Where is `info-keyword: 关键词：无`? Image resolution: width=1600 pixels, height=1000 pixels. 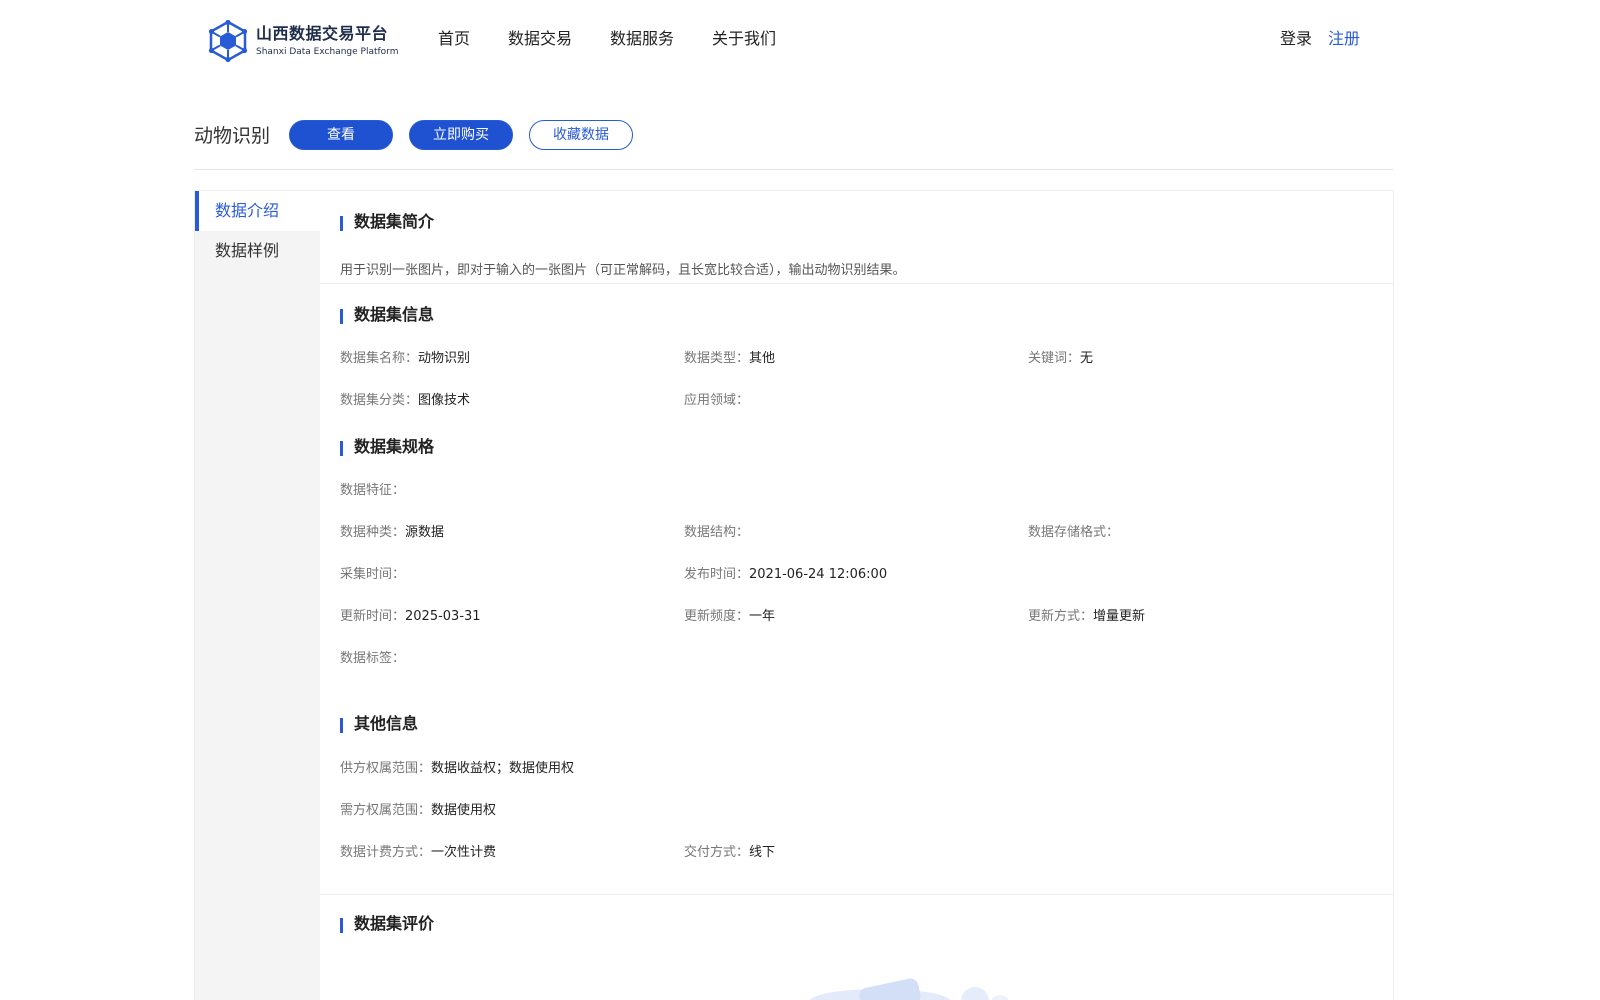
info-keyword: 关键词：无 is located at coordinates (1061, 358).